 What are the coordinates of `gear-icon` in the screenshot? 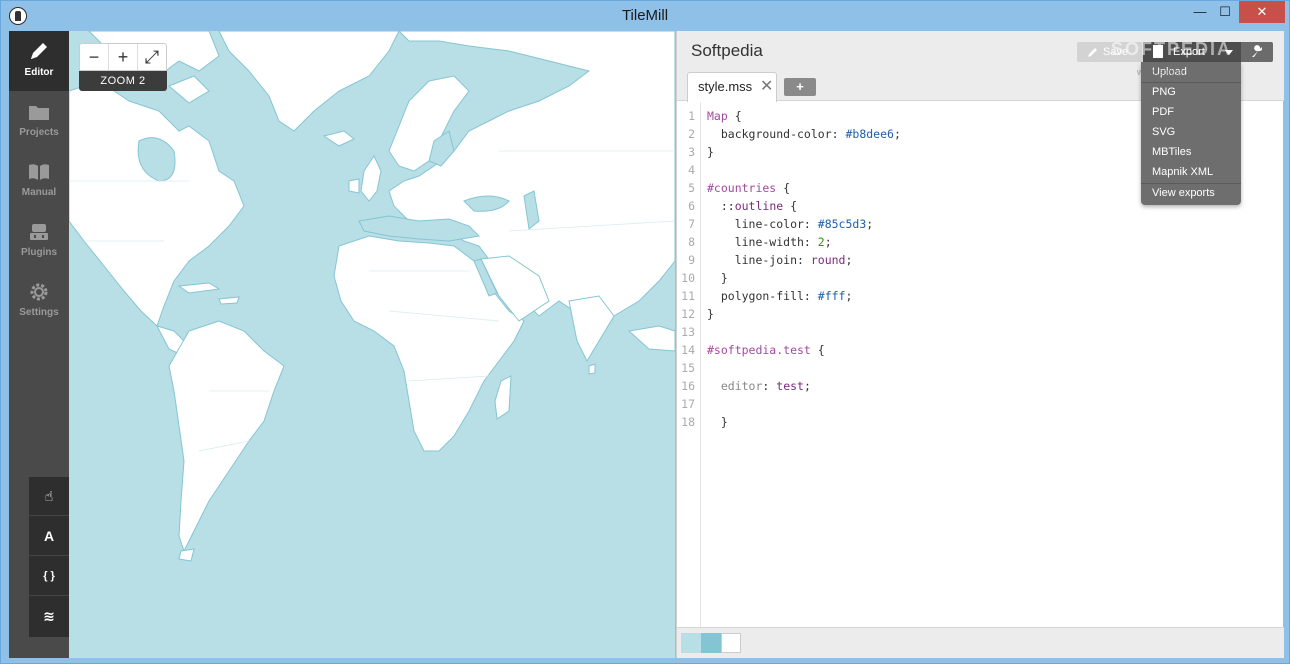 It's located at (39, 292).